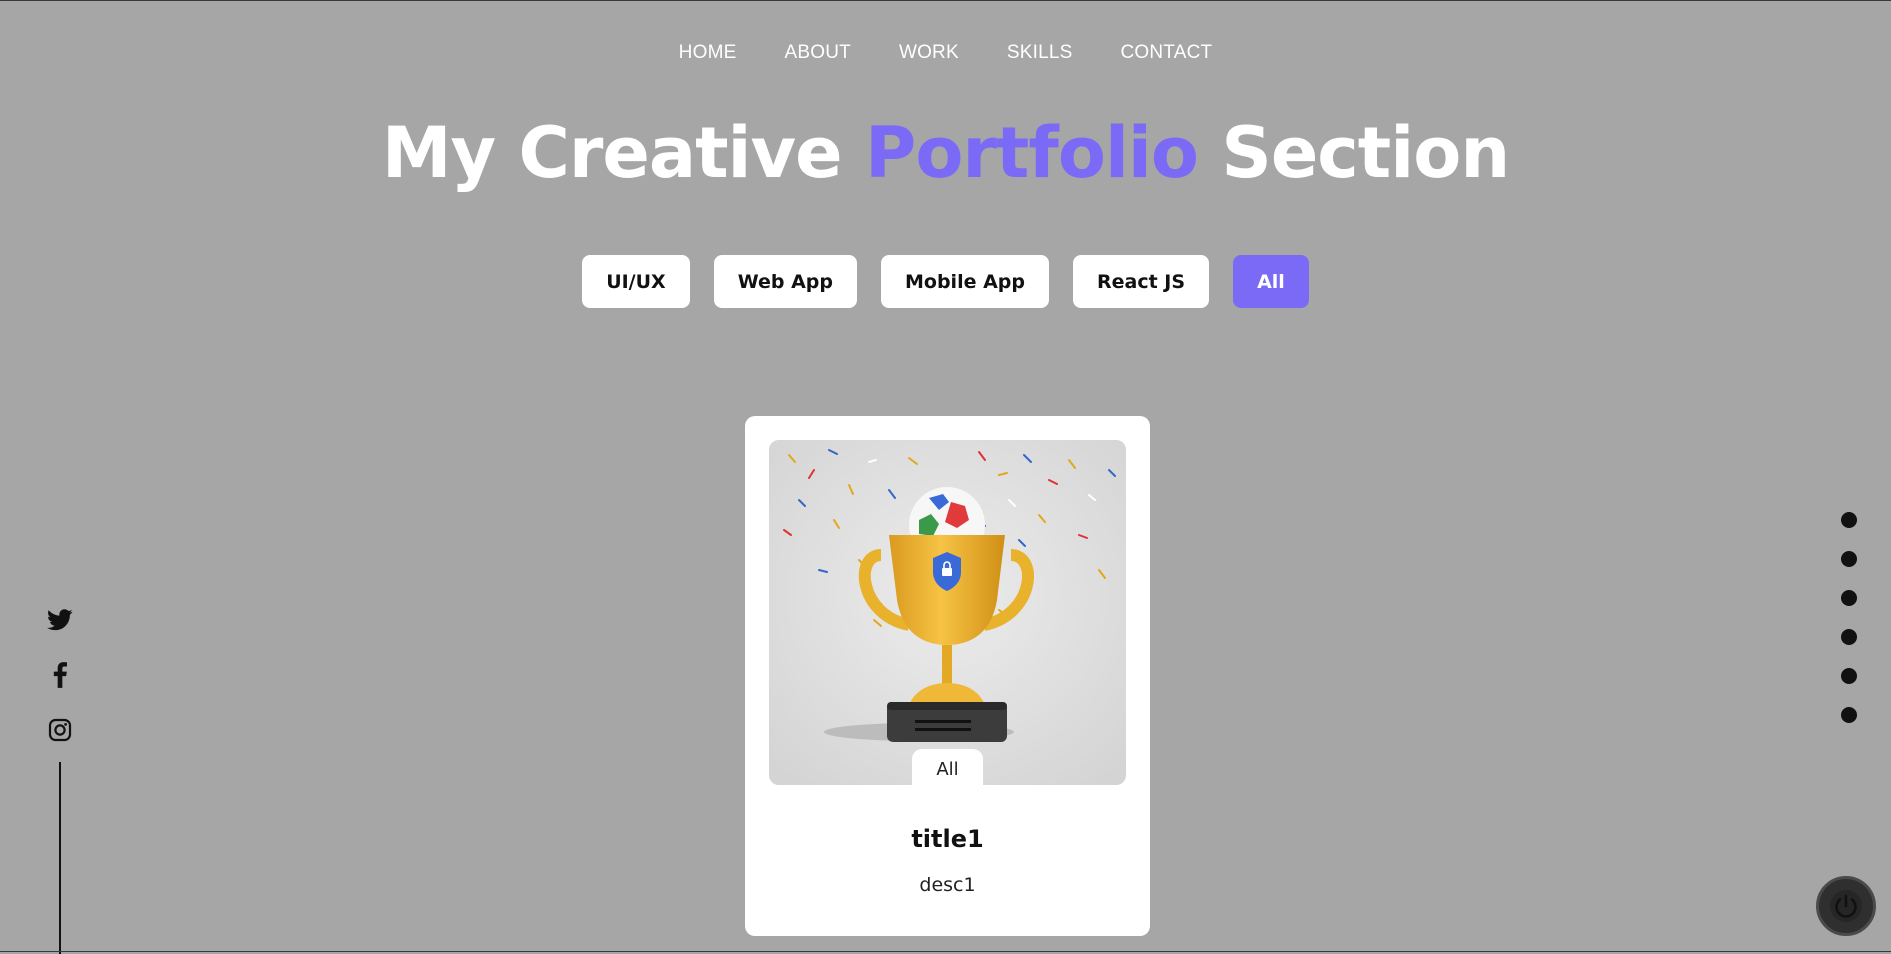 This screenshot has height=954, width=1891. I want to click on social-links, so click(60, 688).